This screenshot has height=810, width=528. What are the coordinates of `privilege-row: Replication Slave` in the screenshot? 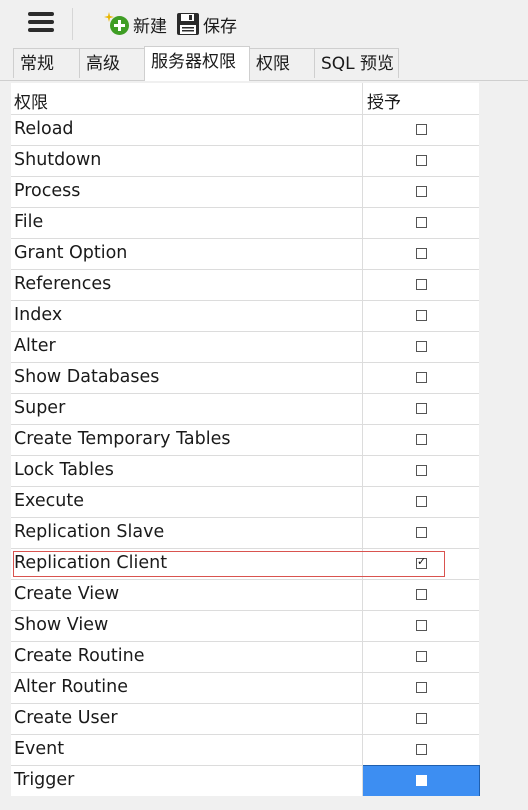 It's located at (245, 533).